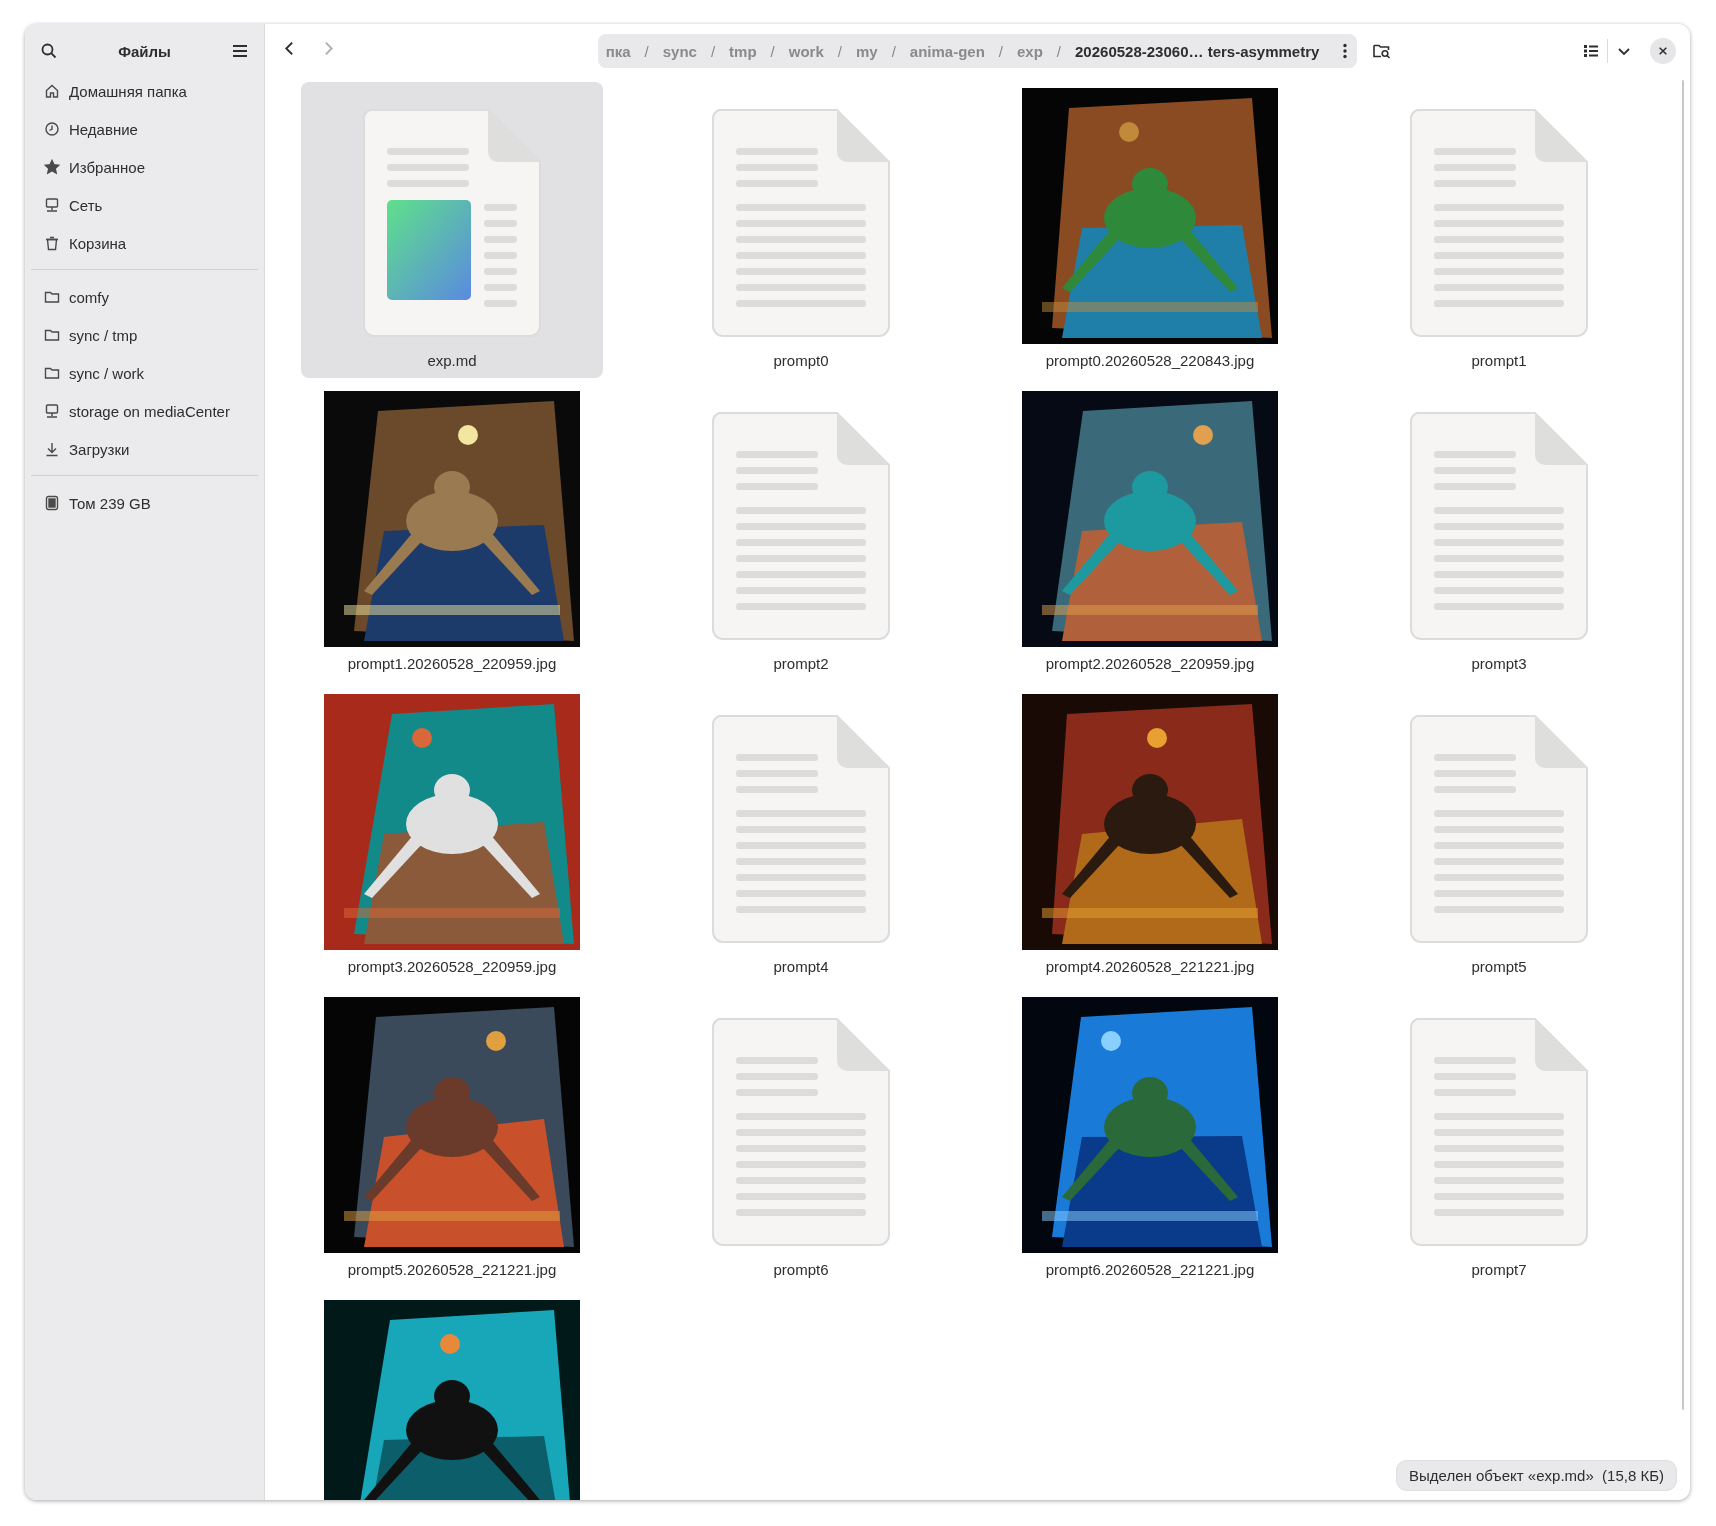 This screenshot has width=1716, height=1526. Describe the element at coordinates (52, 243) in the screenshot. I see `trash-icon` at that location.